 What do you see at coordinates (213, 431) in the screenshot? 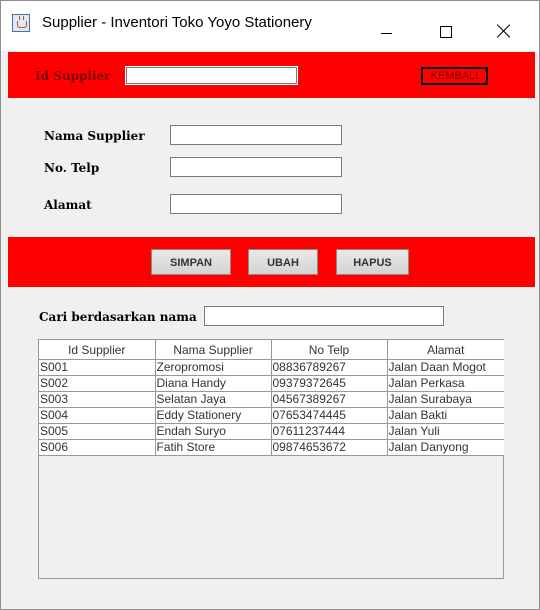
I see `table-cell: Endah Suryo` at bounding box center [213, 431].